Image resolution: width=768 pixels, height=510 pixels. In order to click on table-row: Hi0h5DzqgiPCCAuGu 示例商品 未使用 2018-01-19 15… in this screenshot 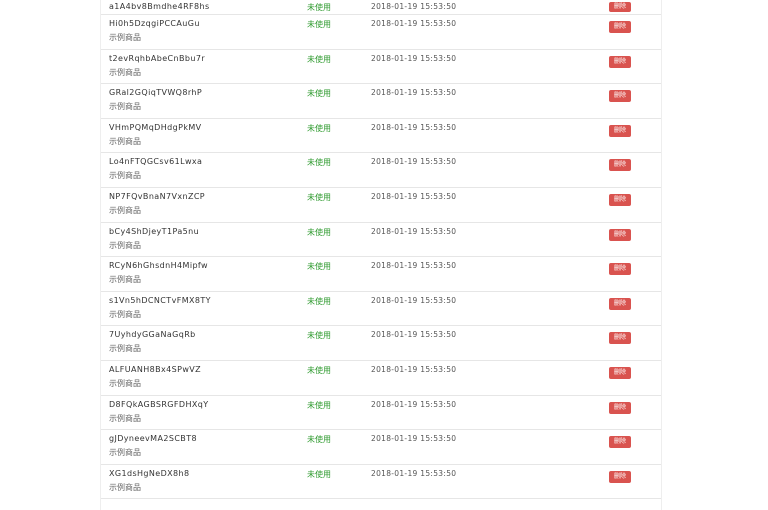, I will do `click(381, 32)`.